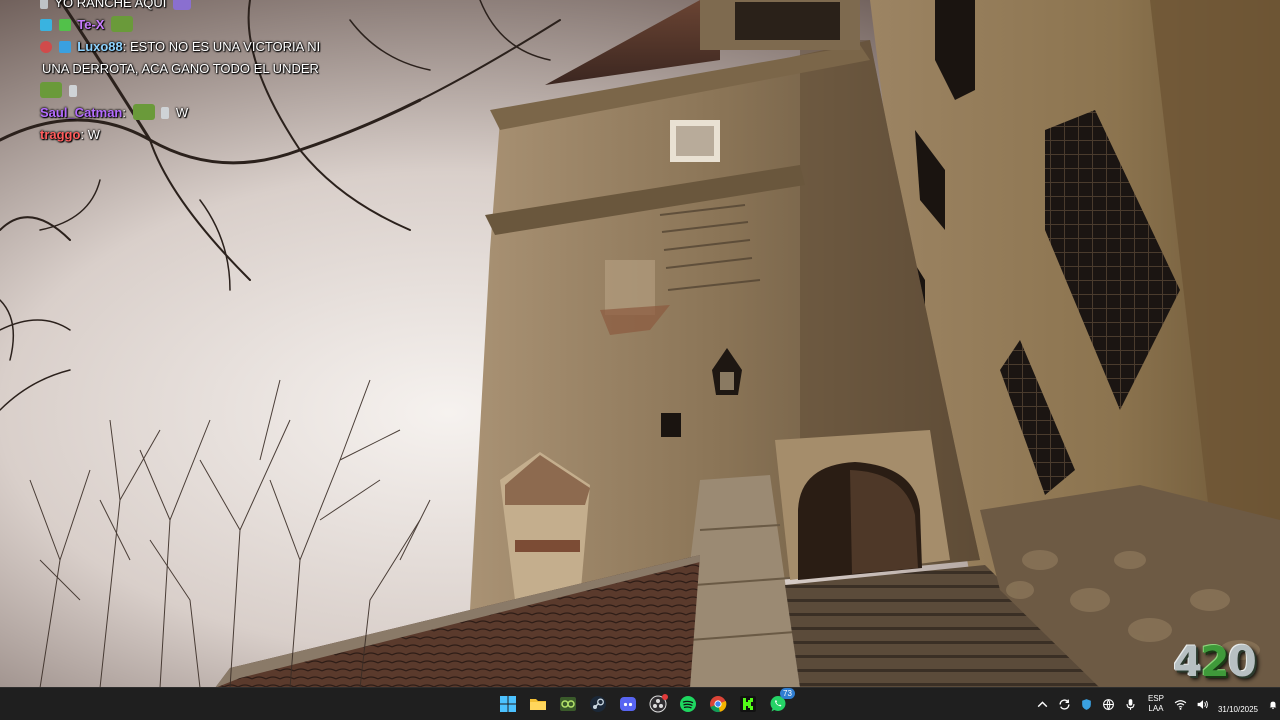  I want to click on chat-message-text: UNA DERROTA, ACA GANO TODO EL UNDER, so click(180, 68).